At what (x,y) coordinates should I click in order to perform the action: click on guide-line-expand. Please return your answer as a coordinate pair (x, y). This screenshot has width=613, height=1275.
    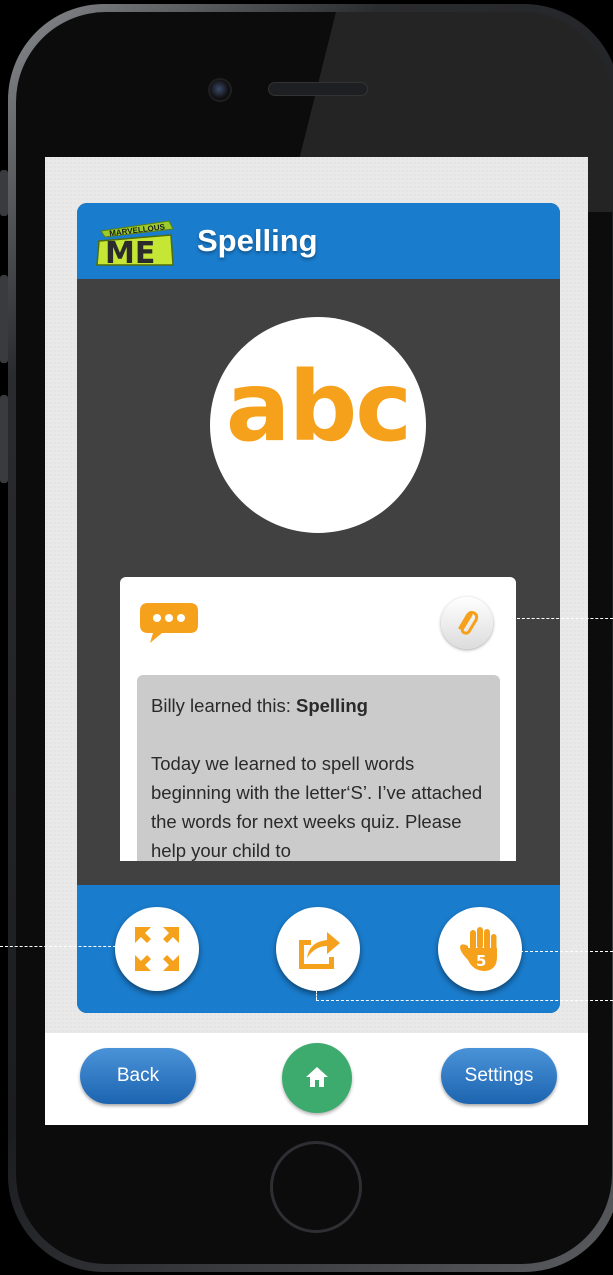
    Looking at the image, I should click on (58, 946).